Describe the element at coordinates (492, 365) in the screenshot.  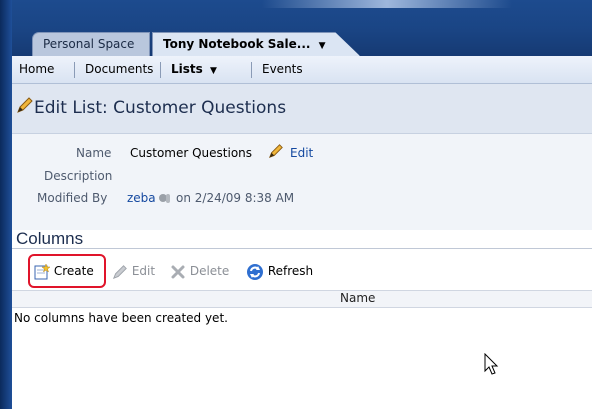
I see `mouse-cursor-icon` at that location.